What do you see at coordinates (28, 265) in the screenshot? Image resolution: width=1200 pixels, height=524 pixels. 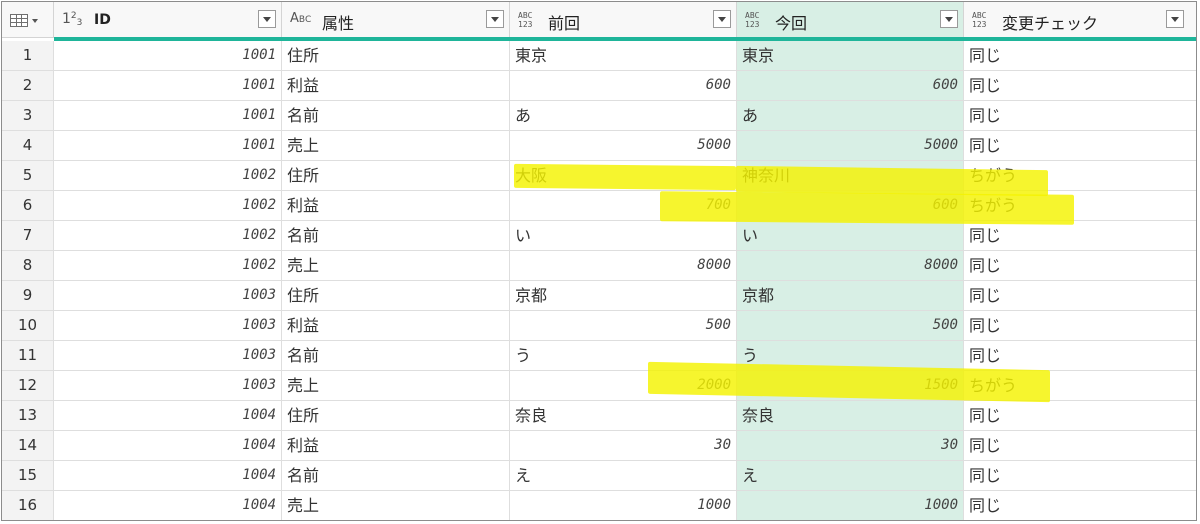 I see `row-number: 8` at bounding box center [28, 265].